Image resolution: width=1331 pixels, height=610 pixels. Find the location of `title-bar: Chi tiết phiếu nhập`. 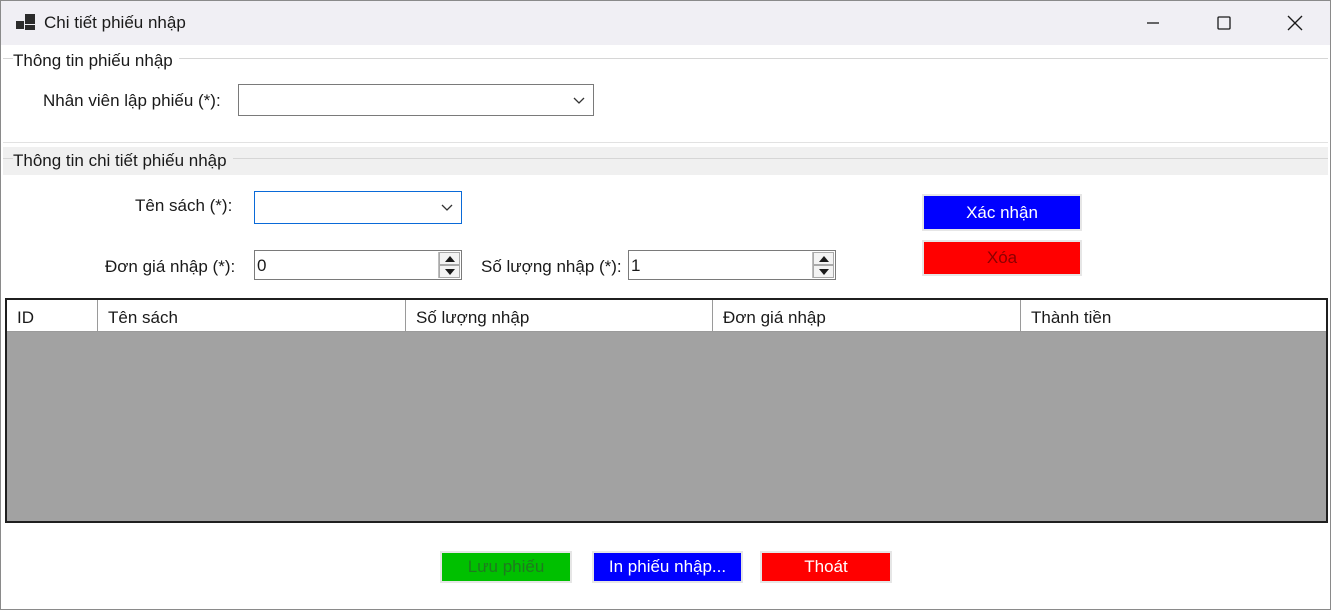

title-bar: Chi tiết phiếu nhập is located at coordinates (665, 23).